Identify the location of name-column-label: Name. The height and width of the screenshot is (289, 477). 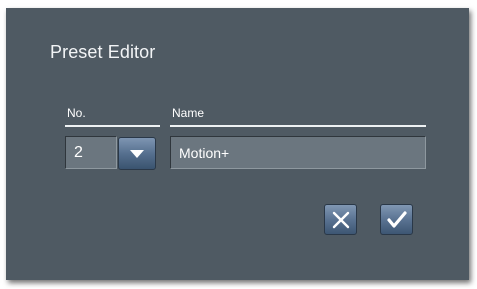
(188, 113).